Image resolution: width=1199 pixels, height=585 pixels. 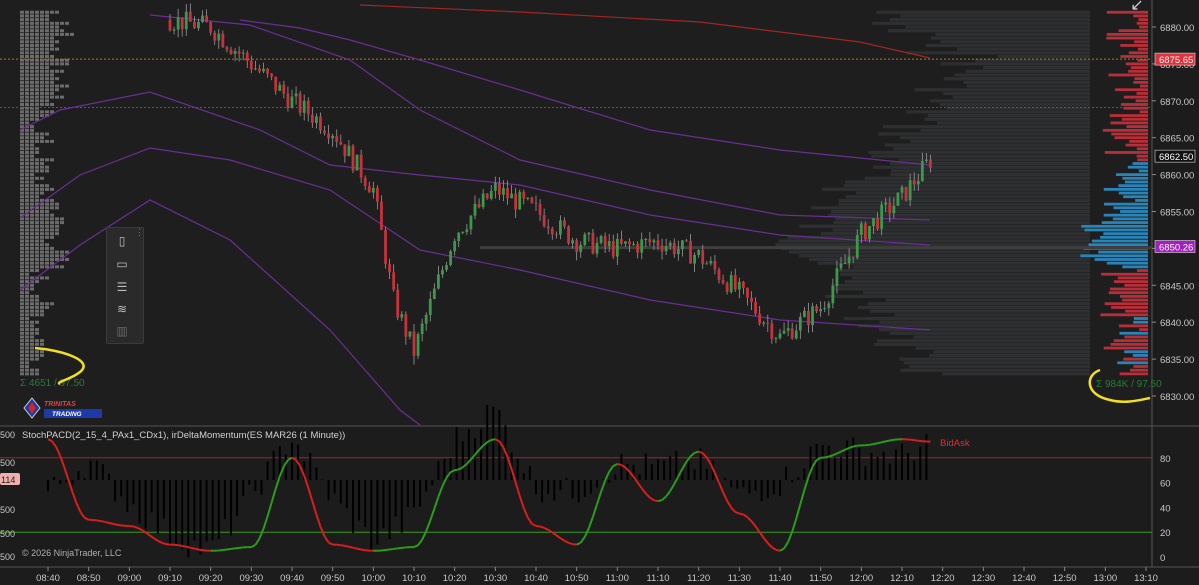 I want to click on select-tool-icon: ▭, so click(x=122, y=264).